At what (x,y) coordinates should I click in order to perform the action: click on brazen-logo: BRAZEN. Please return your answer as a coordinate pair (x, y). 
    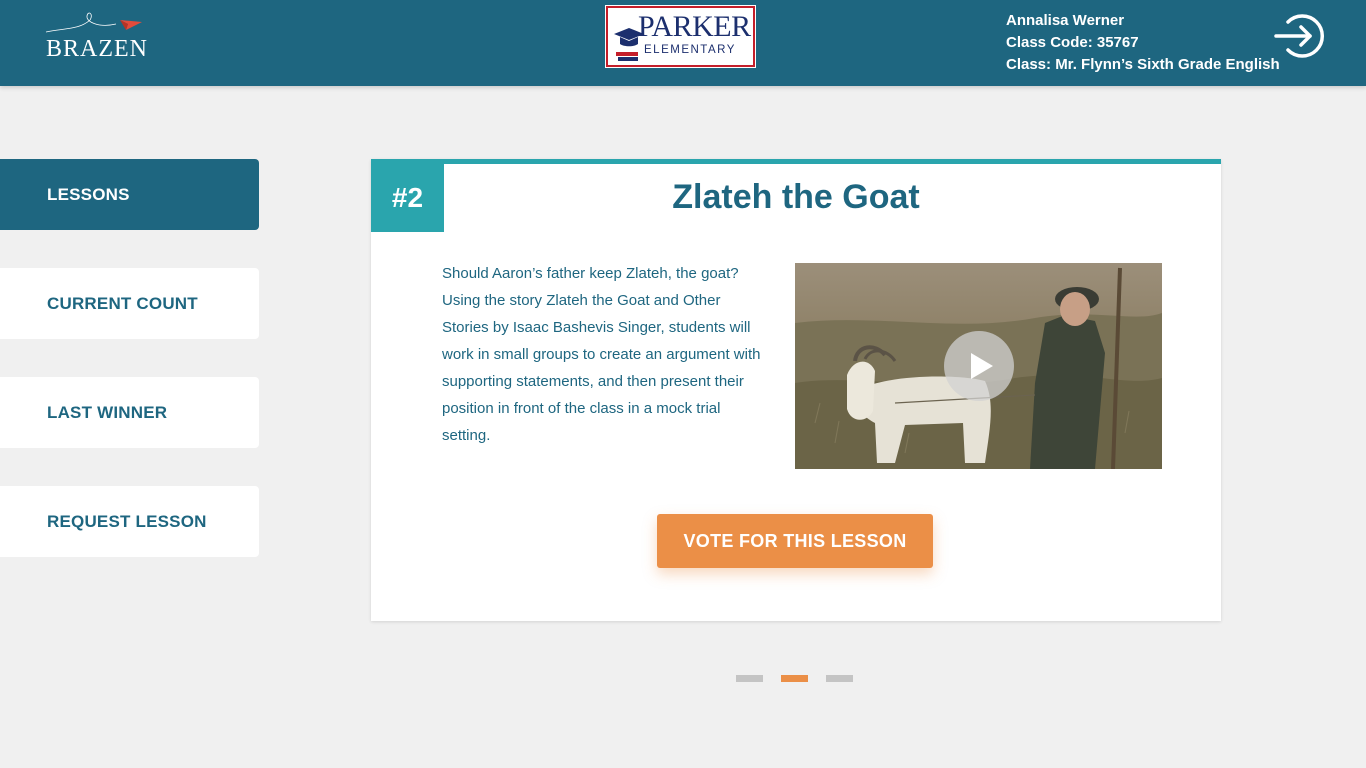
    Looking at the image, I should click on (99, 38).